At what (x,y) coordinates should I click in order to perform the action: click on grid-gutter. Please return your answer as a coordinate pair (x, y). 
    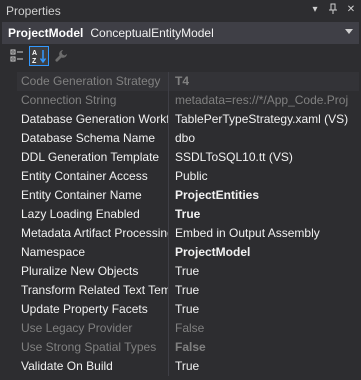
    Looking at the image, I should click on (9, 226).